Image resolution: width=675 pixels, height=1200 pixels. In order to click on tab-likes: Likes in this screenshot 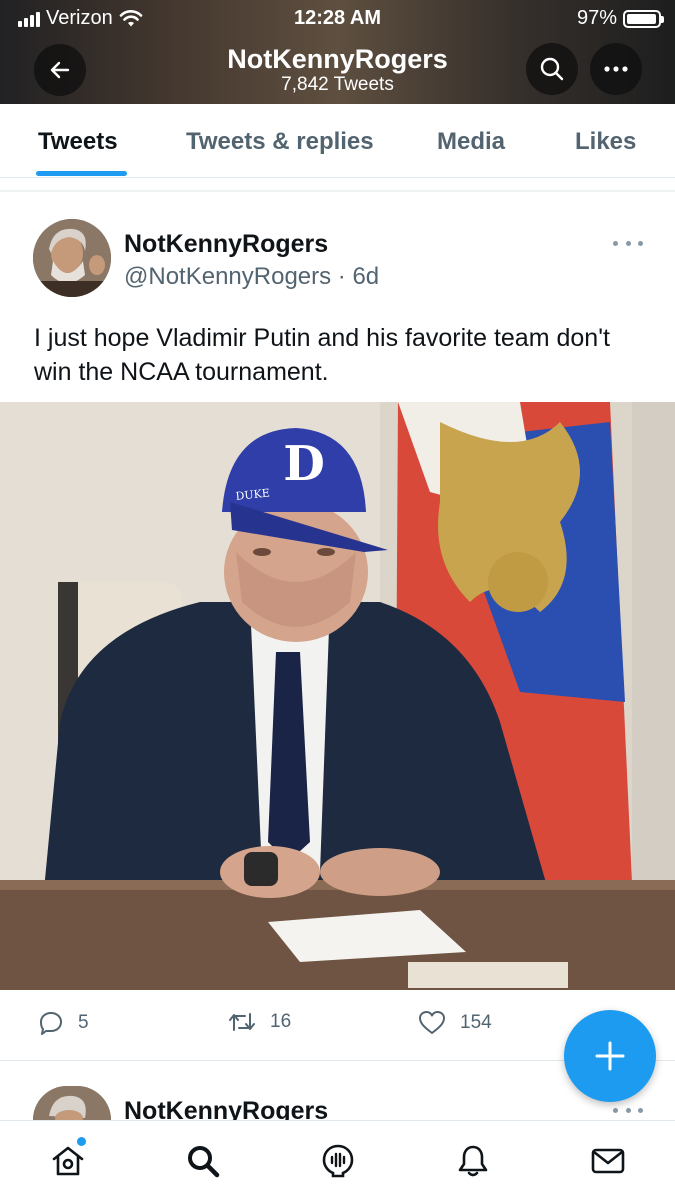, I will do `click(605, 142)`.